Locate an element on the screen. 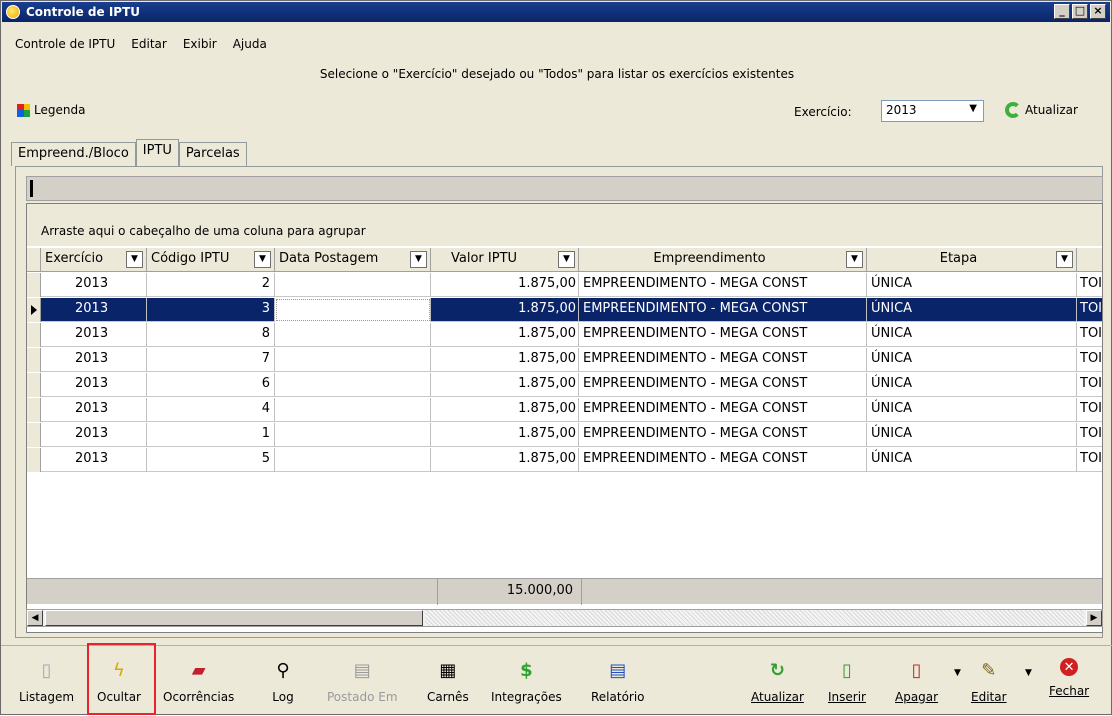  cell-extra: TOI is located at coordinates (1091, 283).